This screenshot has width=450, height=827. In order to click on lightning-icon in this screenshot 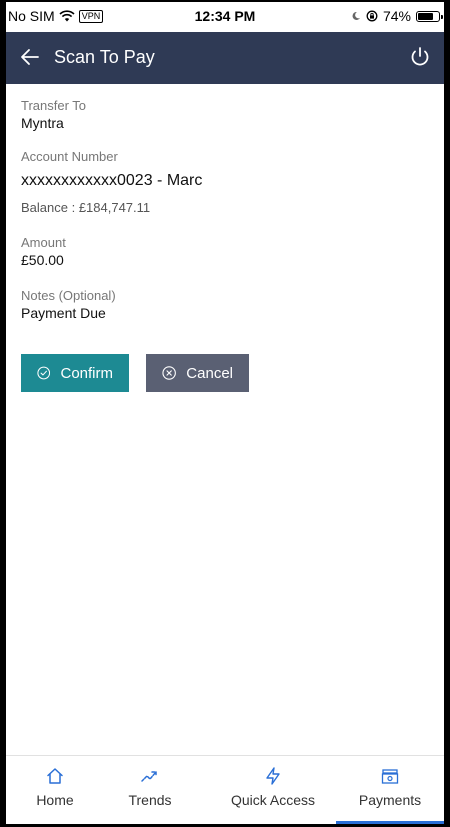, I will do `click(273, 776)`.